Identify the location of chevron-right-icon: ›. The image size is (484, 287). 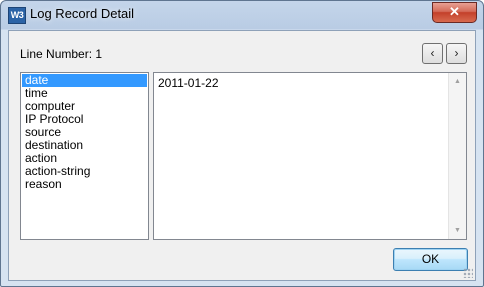
(456, 53).